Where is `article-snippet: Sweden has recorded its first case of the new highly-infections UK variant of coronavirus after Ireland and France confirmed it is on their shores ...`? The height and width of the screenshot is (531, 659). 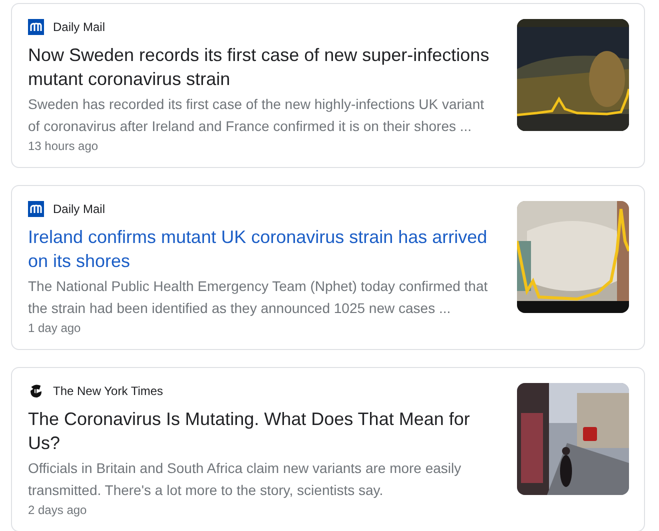
article-snippet: Sweden has recorded its first case of the new highly-infections UK variant of coronavirus after Ireland and France confirmed it is on their shores ... is located at coordinates (257, 115).